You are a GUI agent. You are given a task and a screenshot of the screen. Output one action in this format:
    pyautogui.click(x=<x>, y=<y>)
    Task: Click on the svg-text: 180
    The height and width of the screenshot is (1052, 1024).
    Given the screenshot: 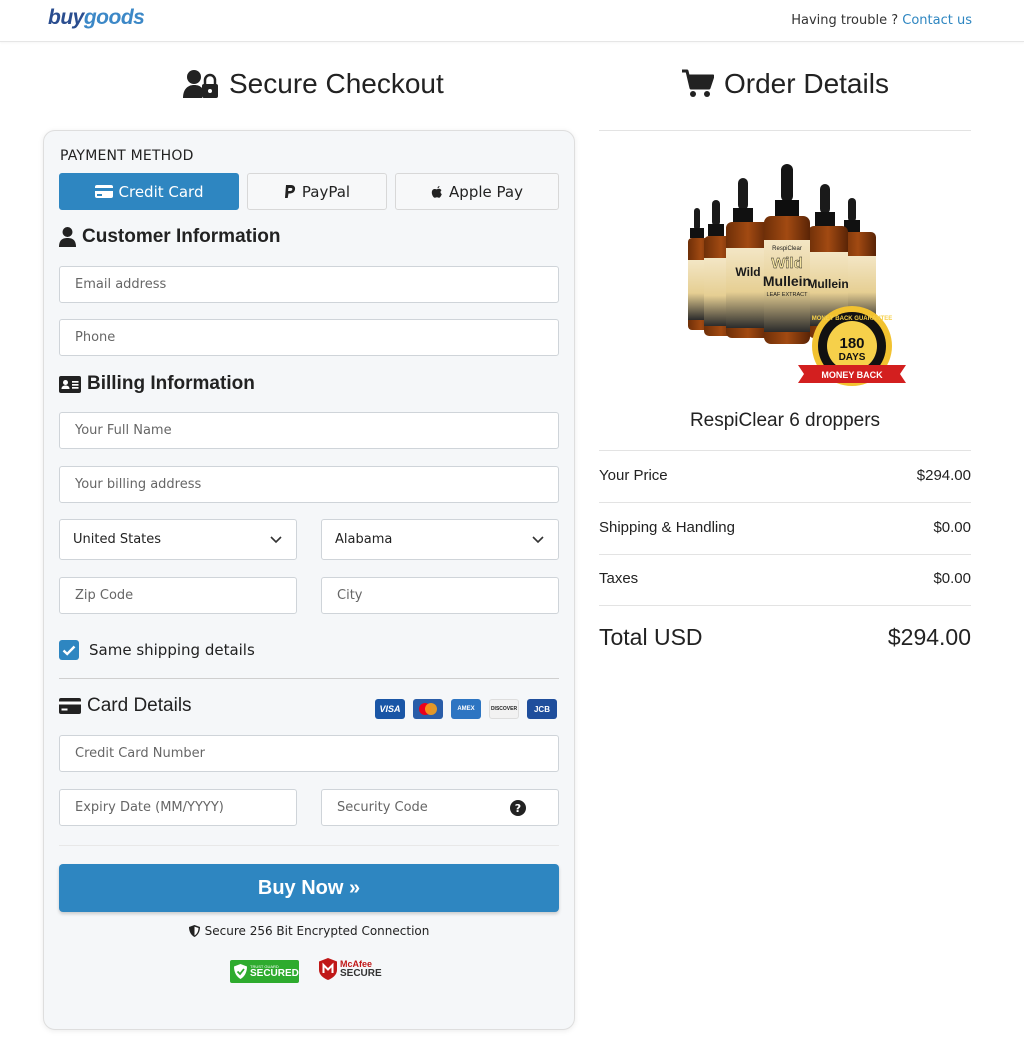 What is the action you would take?
    pyautogui.click(x=851, y=343)
    